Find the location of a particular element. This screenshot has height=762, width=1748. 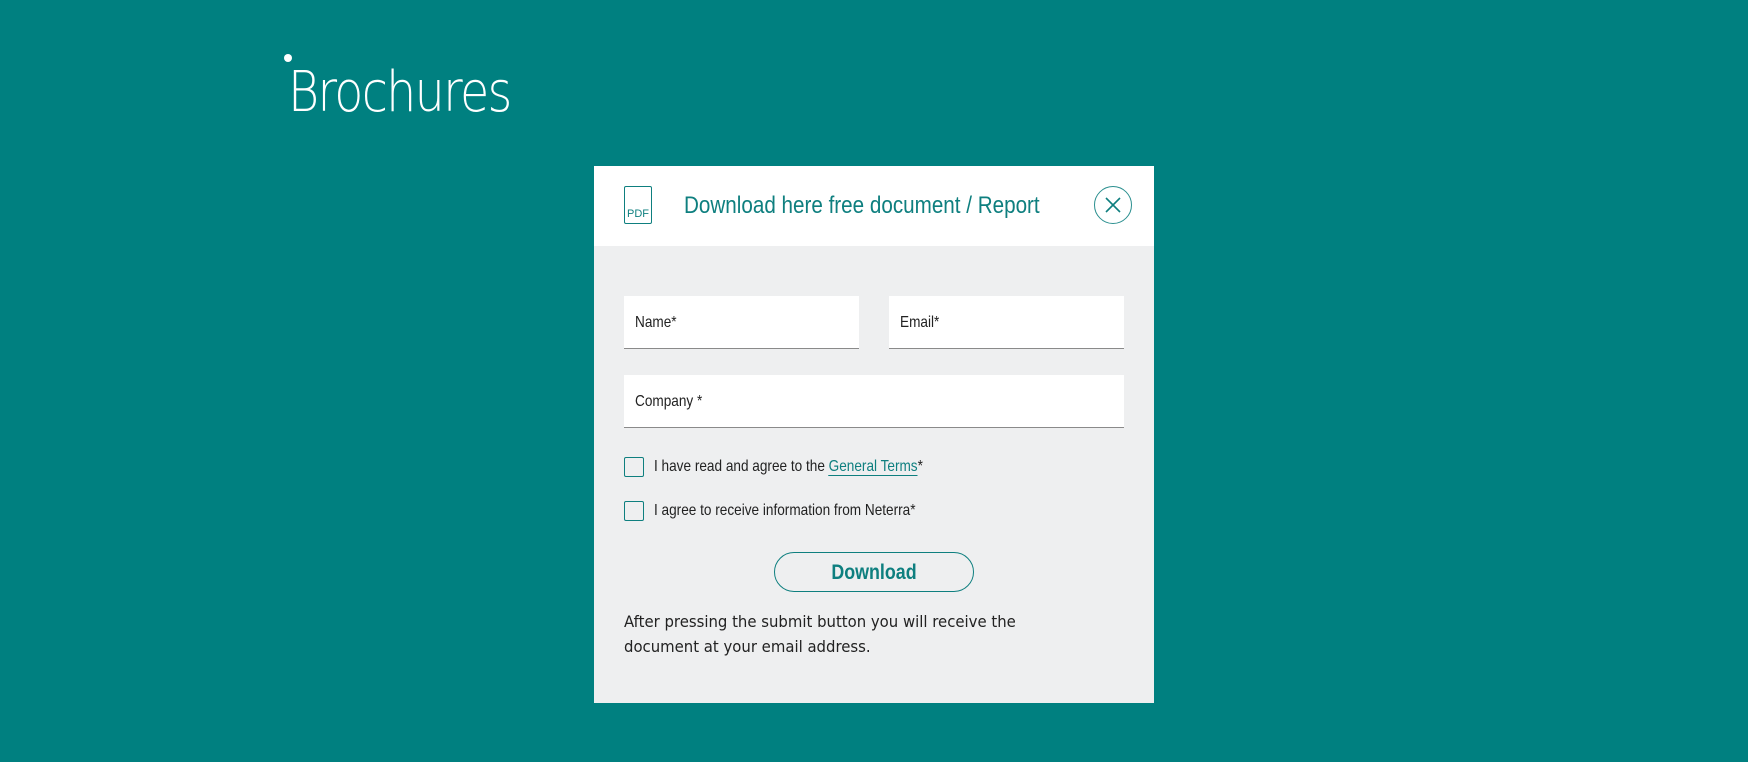

pdf-icon-label: PDF is located at coordinates (638, 214).